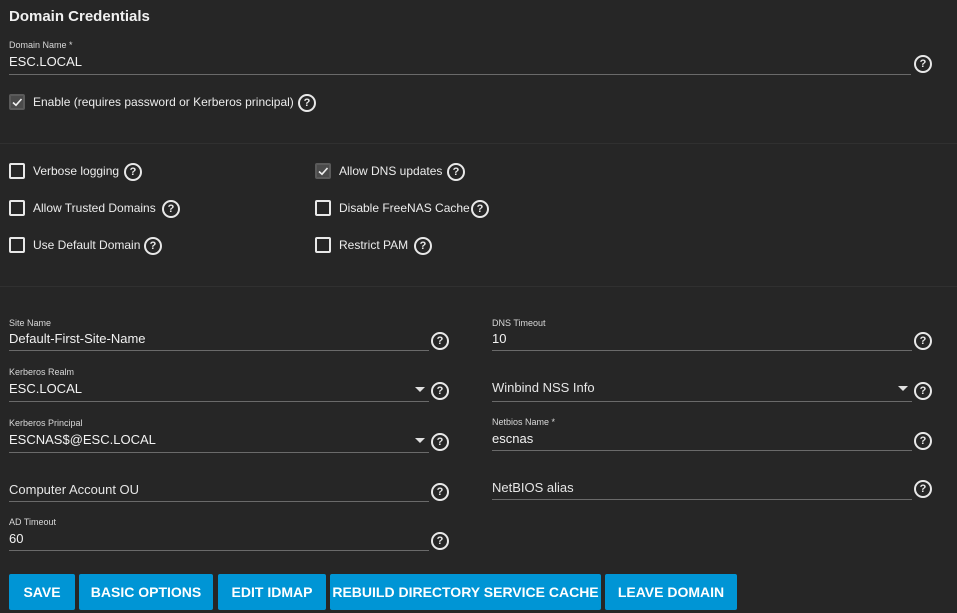 This screenshot has width=957, height=613. What do you see at coordinates (512, 438) in the screenshot?
I see `netbios-name-input: escnas` at bounding box center [512, 438].